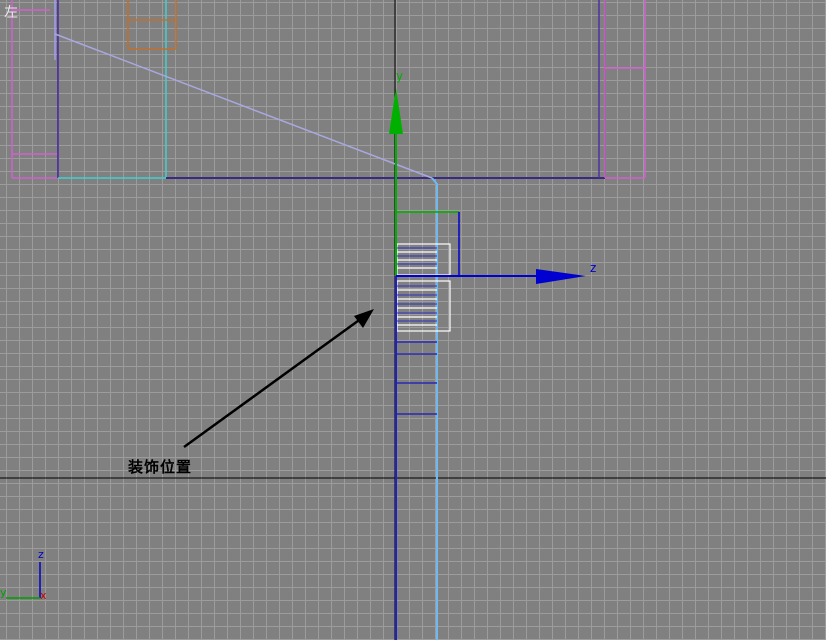  What do you see at coordinates (622, 89) in the screenshot?
I see `cabinet-right` at bounding box center [622, 89].